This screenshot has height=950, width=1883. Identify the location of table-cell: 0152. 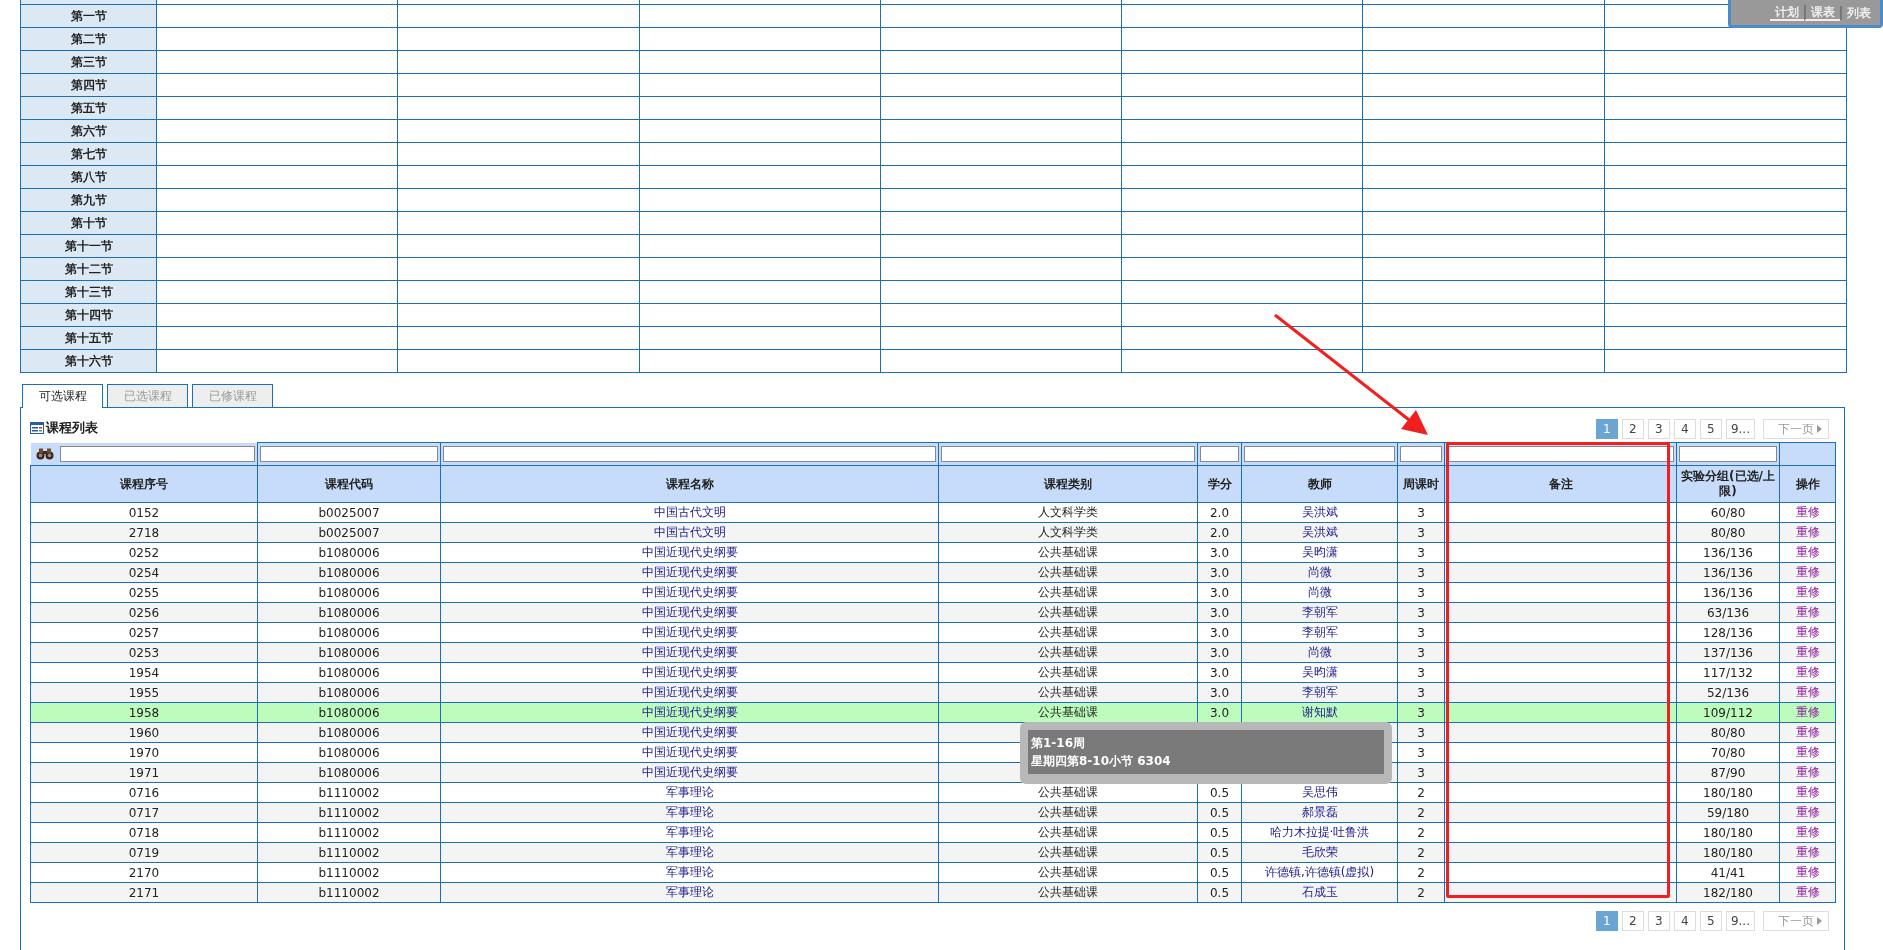
(144, 512).